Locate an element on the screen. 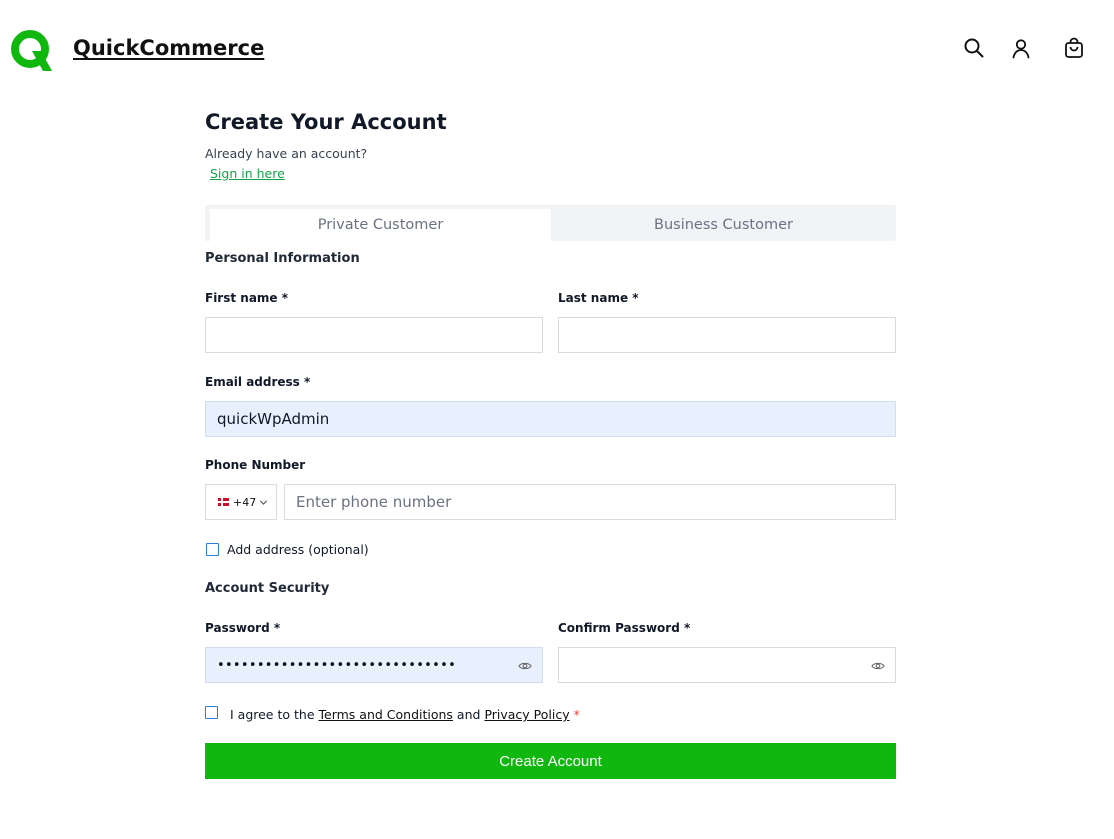 The image size is (1114, 839). country-code-select: +47 is located at coordinates (241, 502).